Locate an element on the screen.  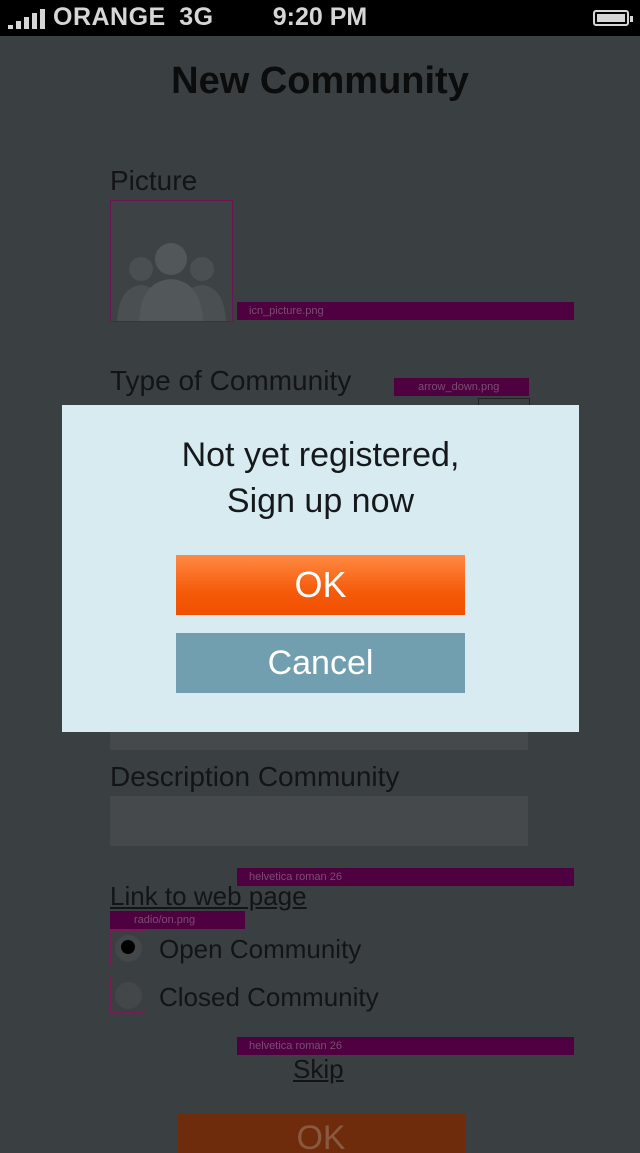
skip-font-annotation: helvetica roman 26 is located at coordinates (405, 1046).